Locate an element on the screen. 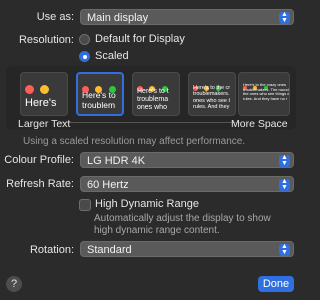 Image resolution: width=320 pixels, height=300 pixels. rotation-value: Standard is located at coordinates (109, 250).